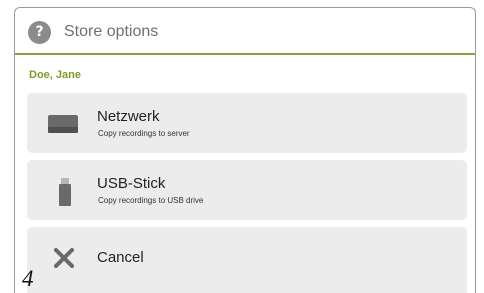 The image size is (484, 293). What do you see at coordinates (65, 192) in the screenshot?
I see `usb-stick-icon` at bounding box center [65, 192].